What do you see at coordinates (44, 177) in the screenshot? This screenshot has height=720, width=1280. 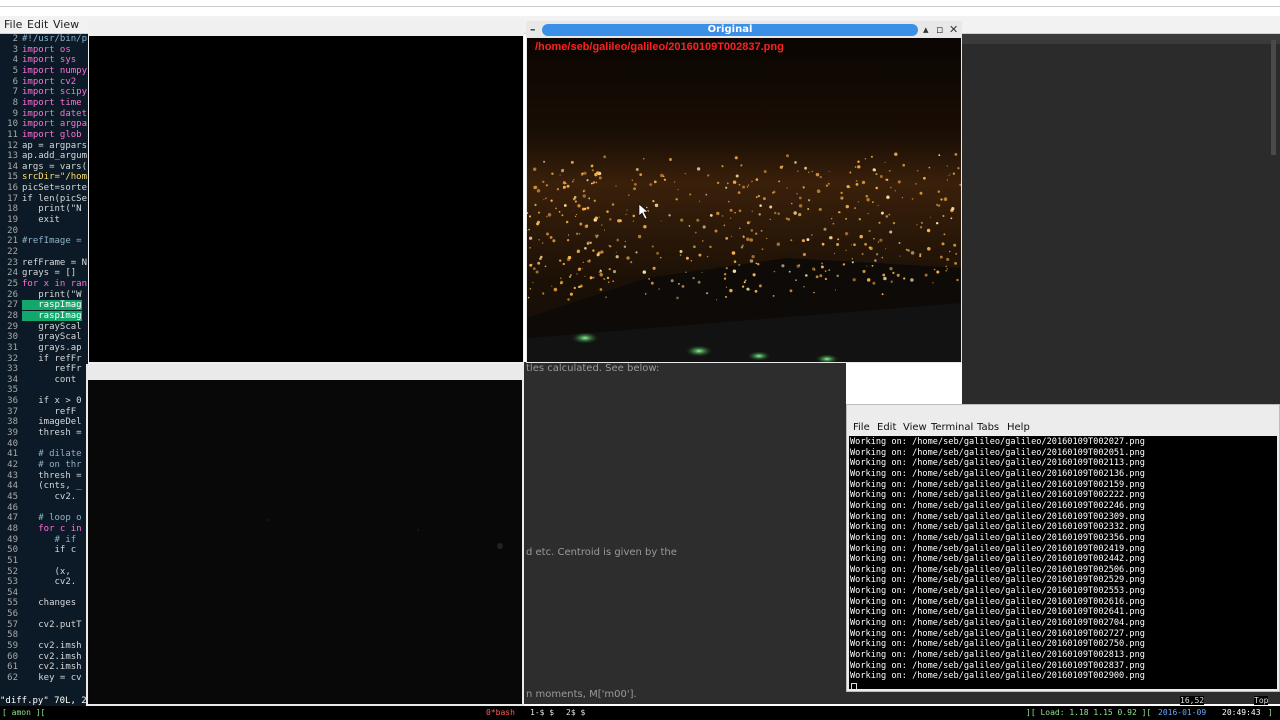 I see `code-line: 15 srcDir="/hom` at bounding box center [44, 177].